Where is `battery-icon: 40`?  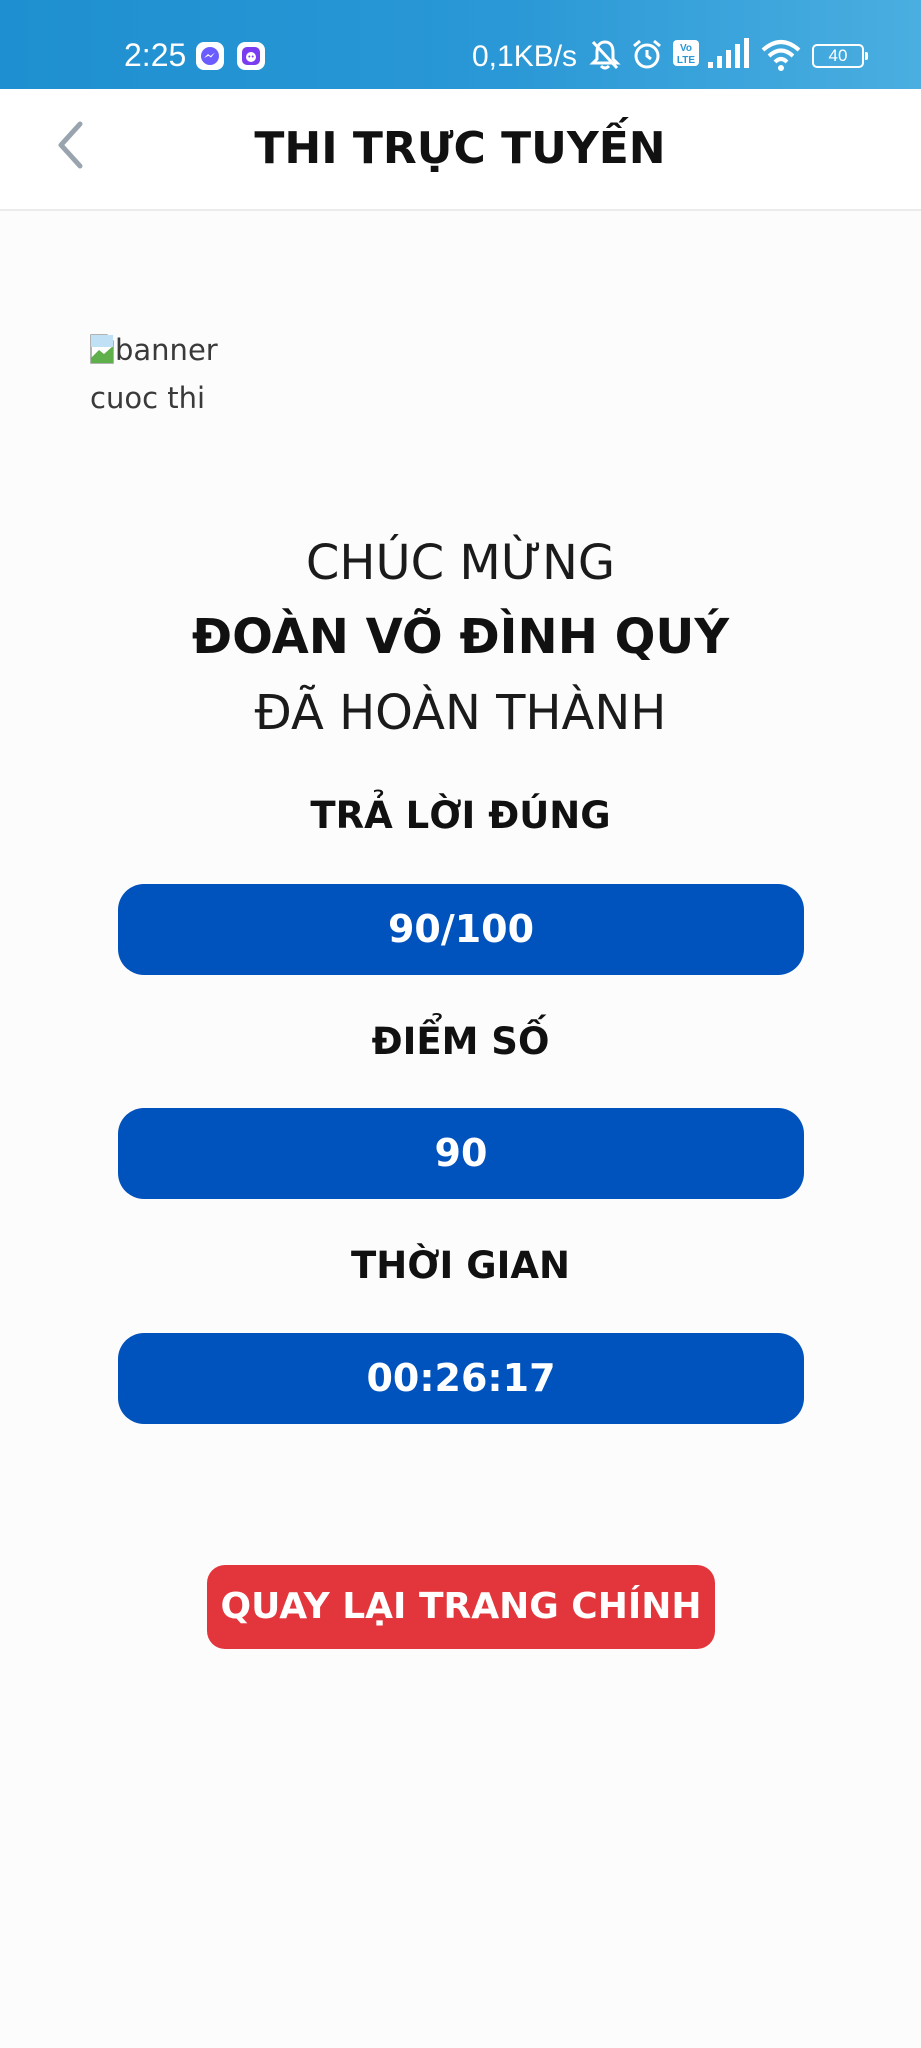
battery-icon: 40 is located at coordinates (840, 56).